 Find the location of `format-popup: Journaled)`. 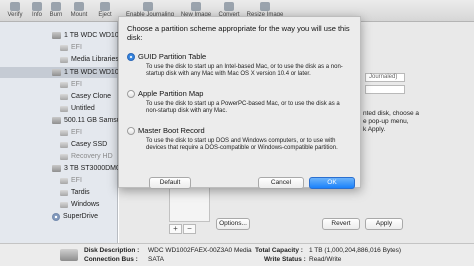

format-popup: Journaled) is located at coordinates (385, 77).